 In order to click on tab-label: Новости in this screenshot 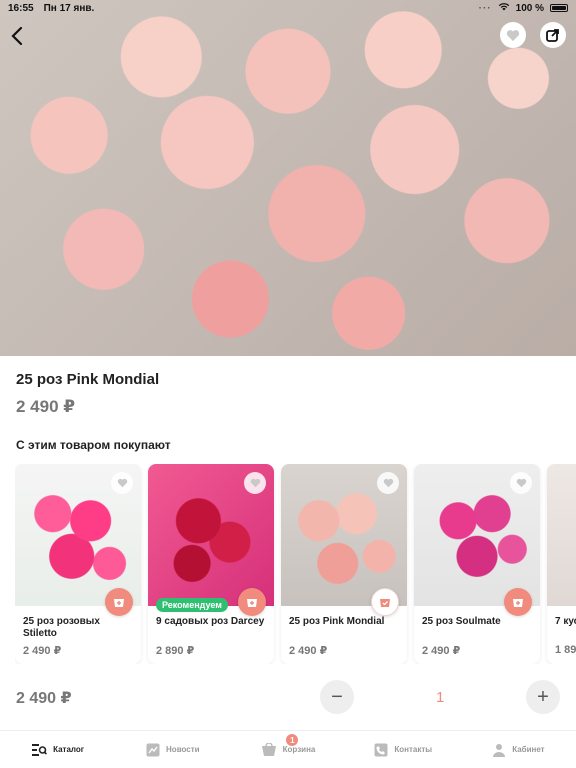, I will do `click(183, 749)`.